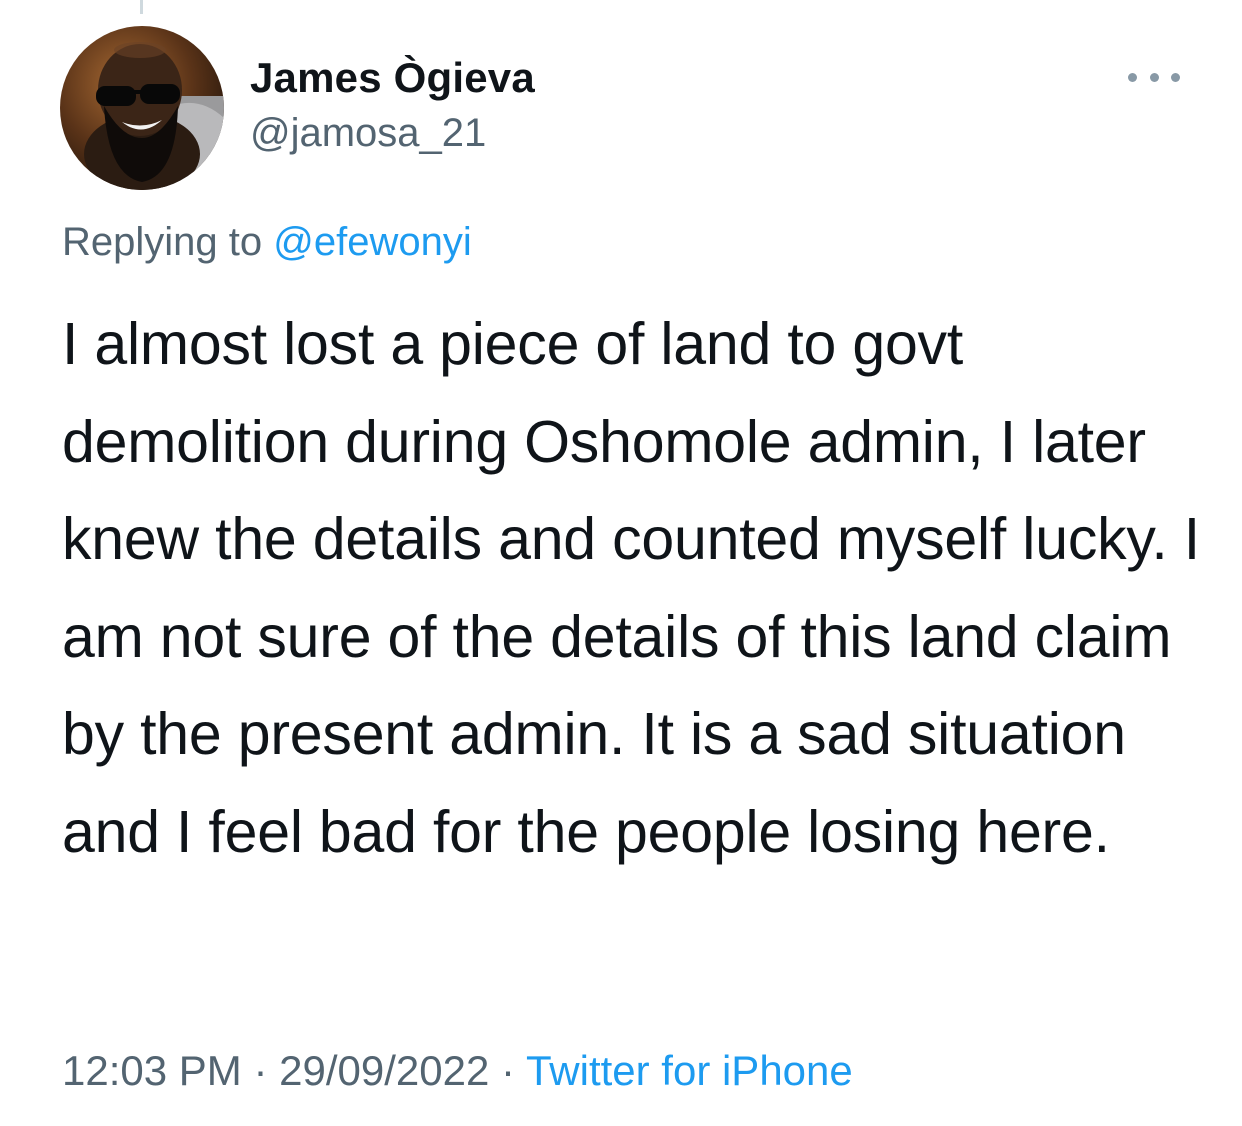  Describe the element at coordinates (152, 1070) in the screenshot. I see `tweet-time: 12:03 PM` at that location.